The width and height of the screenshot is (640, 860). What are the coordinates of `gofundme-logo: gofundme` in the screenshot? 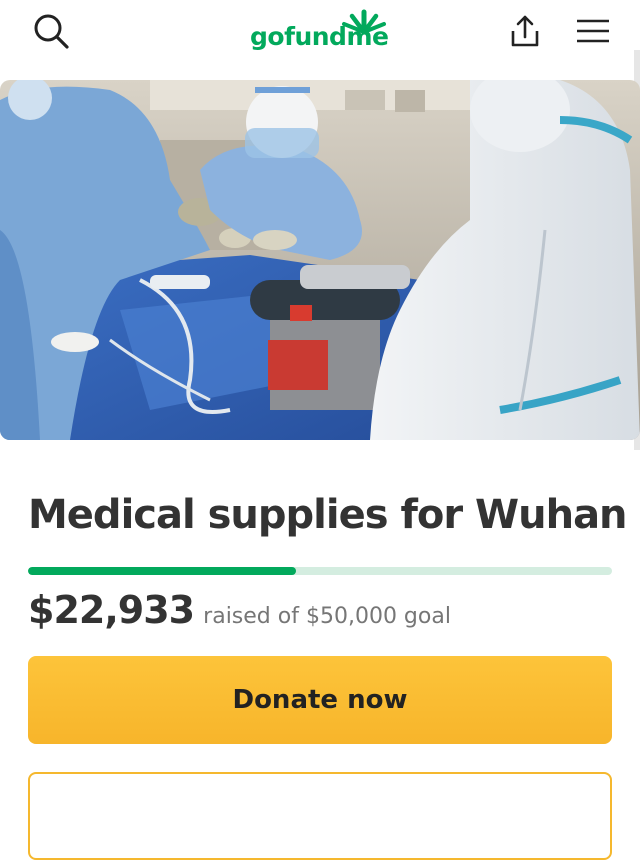 It's located at (323, 31).